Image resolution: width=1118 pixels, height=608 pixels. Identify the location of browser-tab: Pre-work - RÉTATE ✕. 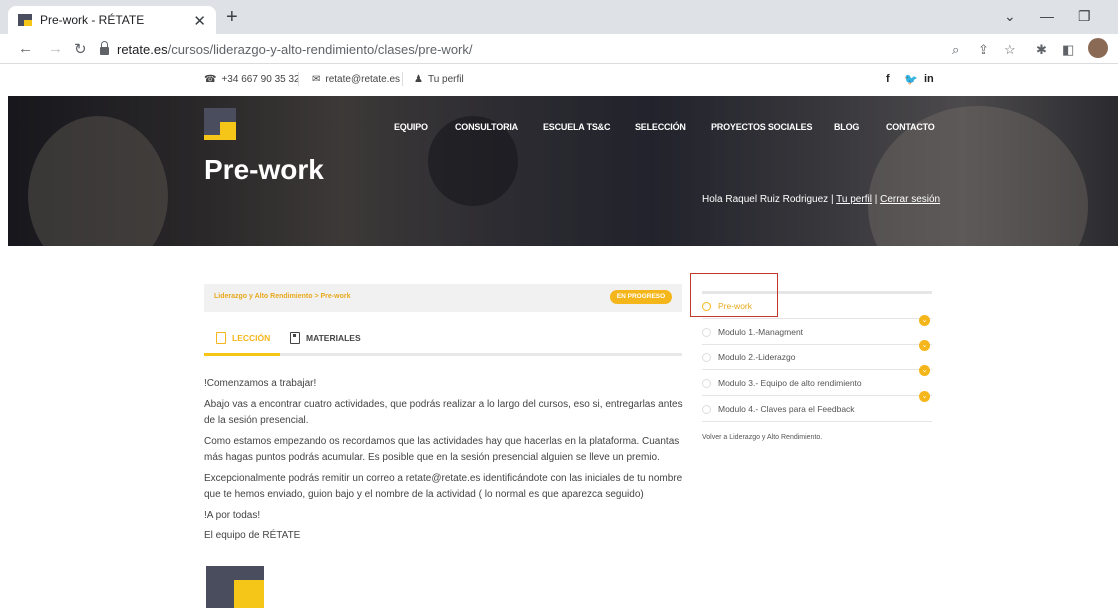
(112, 20).